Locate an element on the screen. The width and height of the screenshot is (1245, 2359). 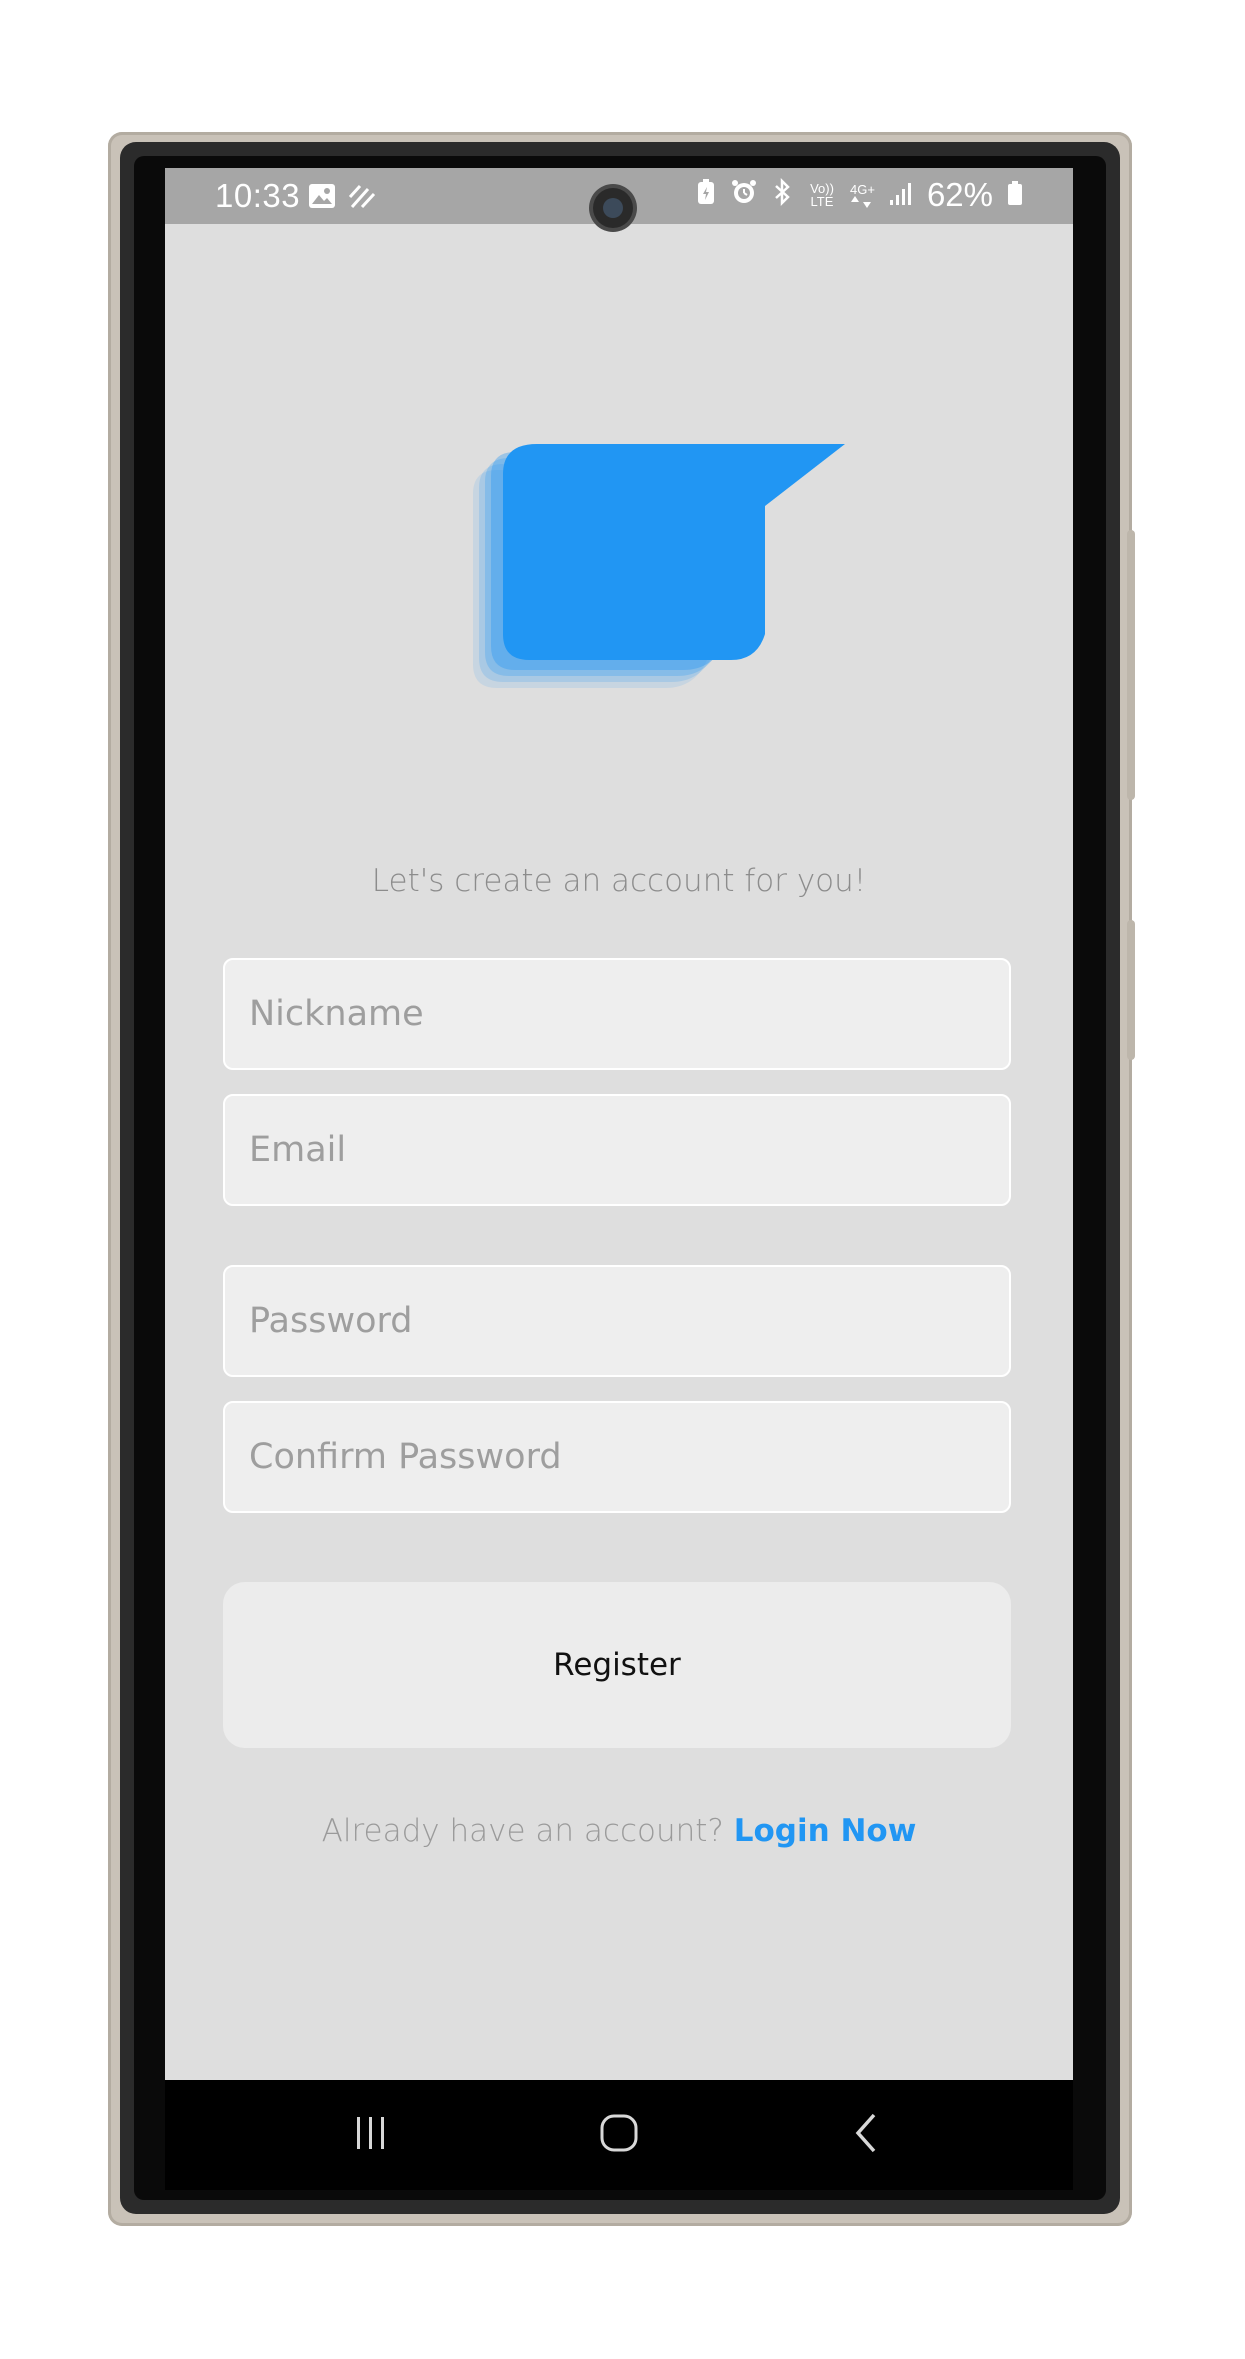
navigation-bar is located at coordinates (619, 2135).